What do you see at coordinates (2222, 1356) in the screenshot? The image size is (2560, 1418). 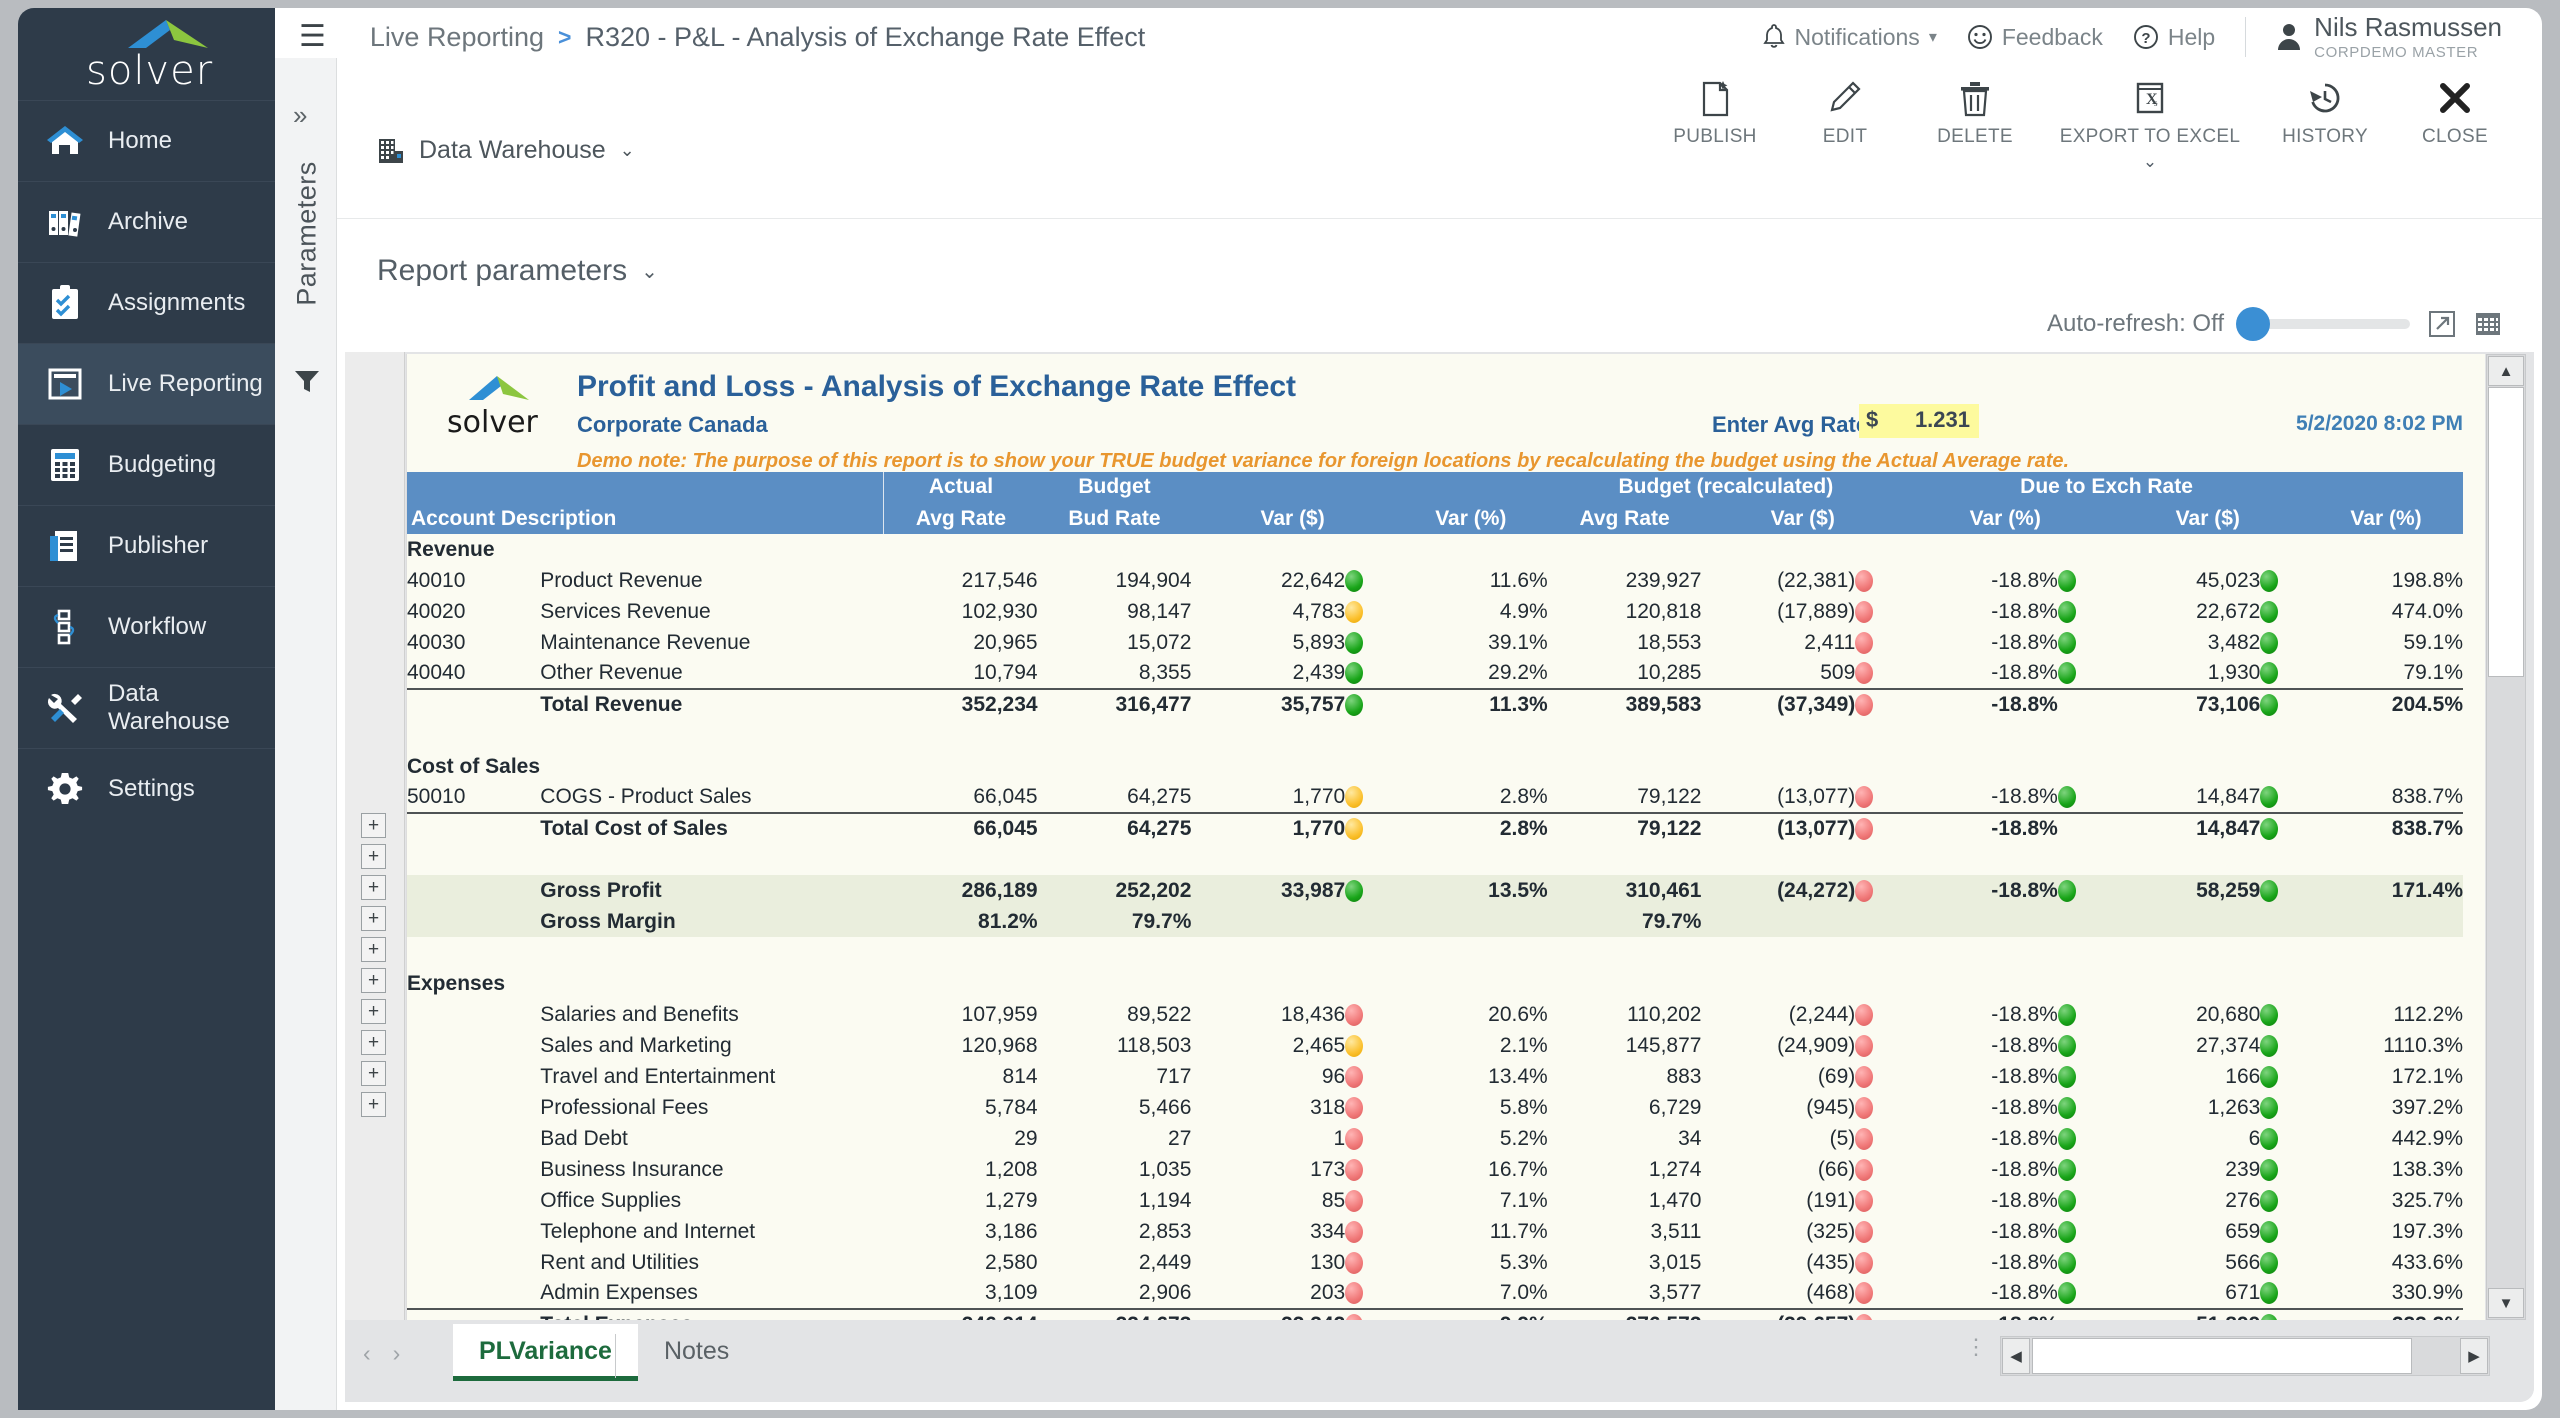 I see `horizontal-scroll-thumb` at bounding box center [2222, 1356].